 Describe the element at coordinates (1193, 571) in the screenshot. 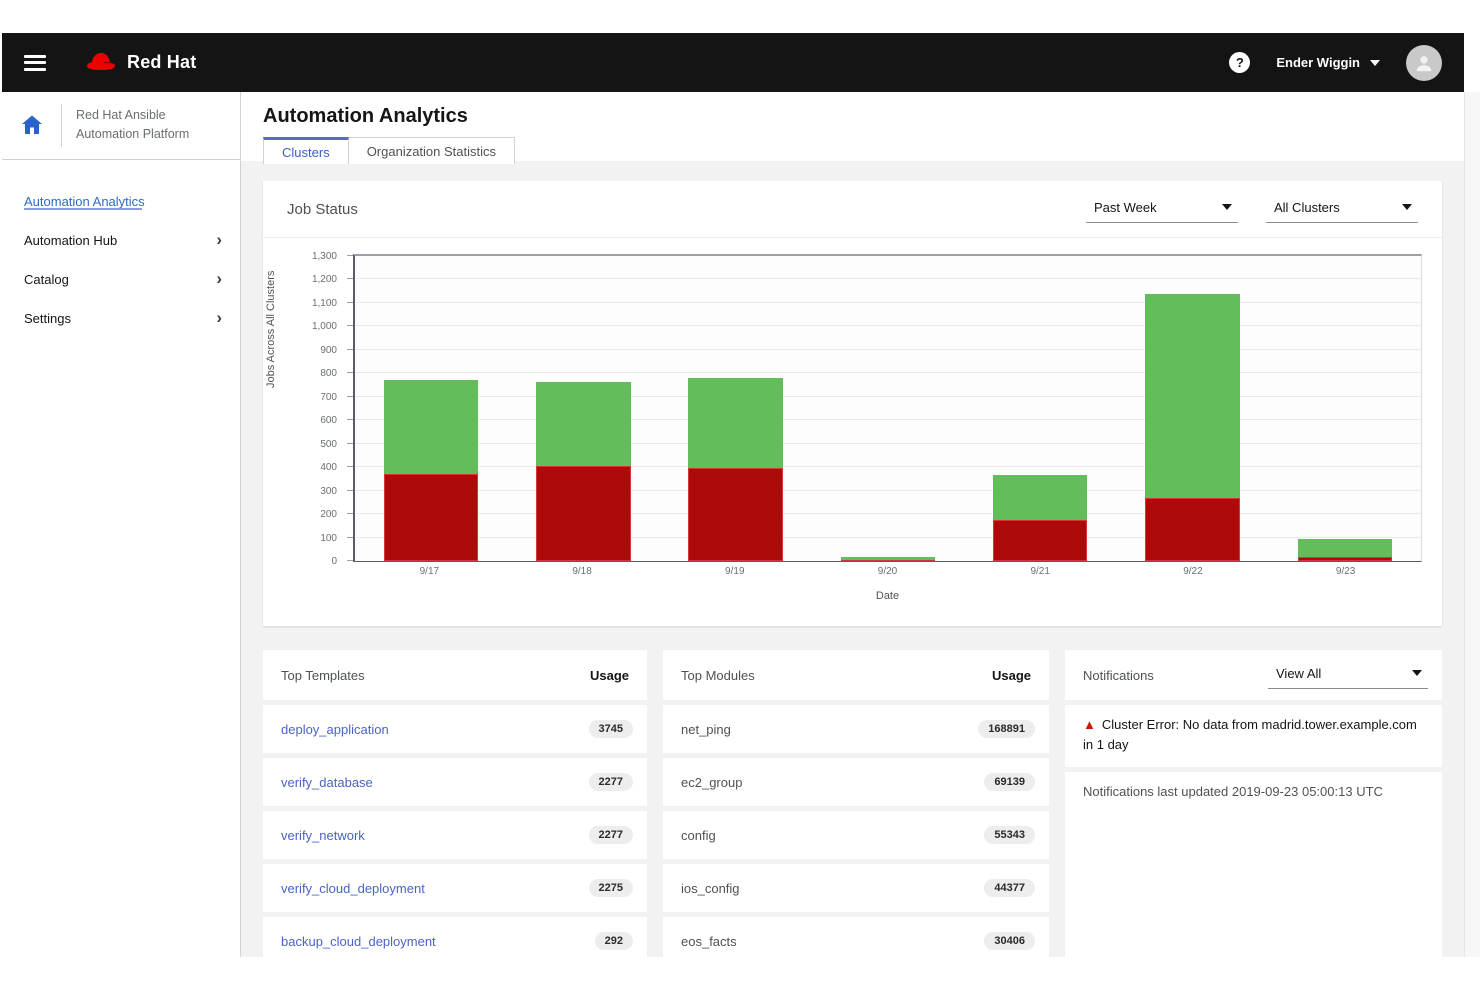

I see `x-tick-label: 9/22` at that location.